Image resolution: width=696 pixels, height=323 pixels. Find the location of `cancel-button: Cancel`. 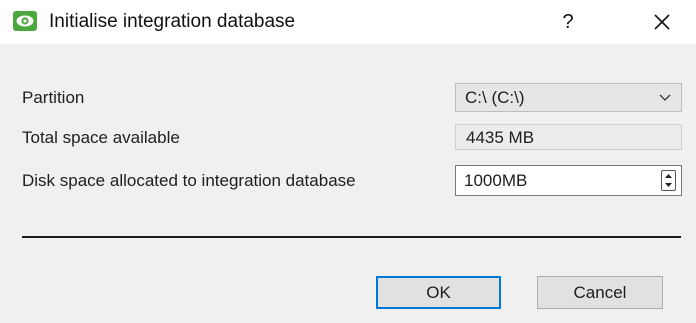

cancel-button: Cancel is located at coordinates (600, 292).